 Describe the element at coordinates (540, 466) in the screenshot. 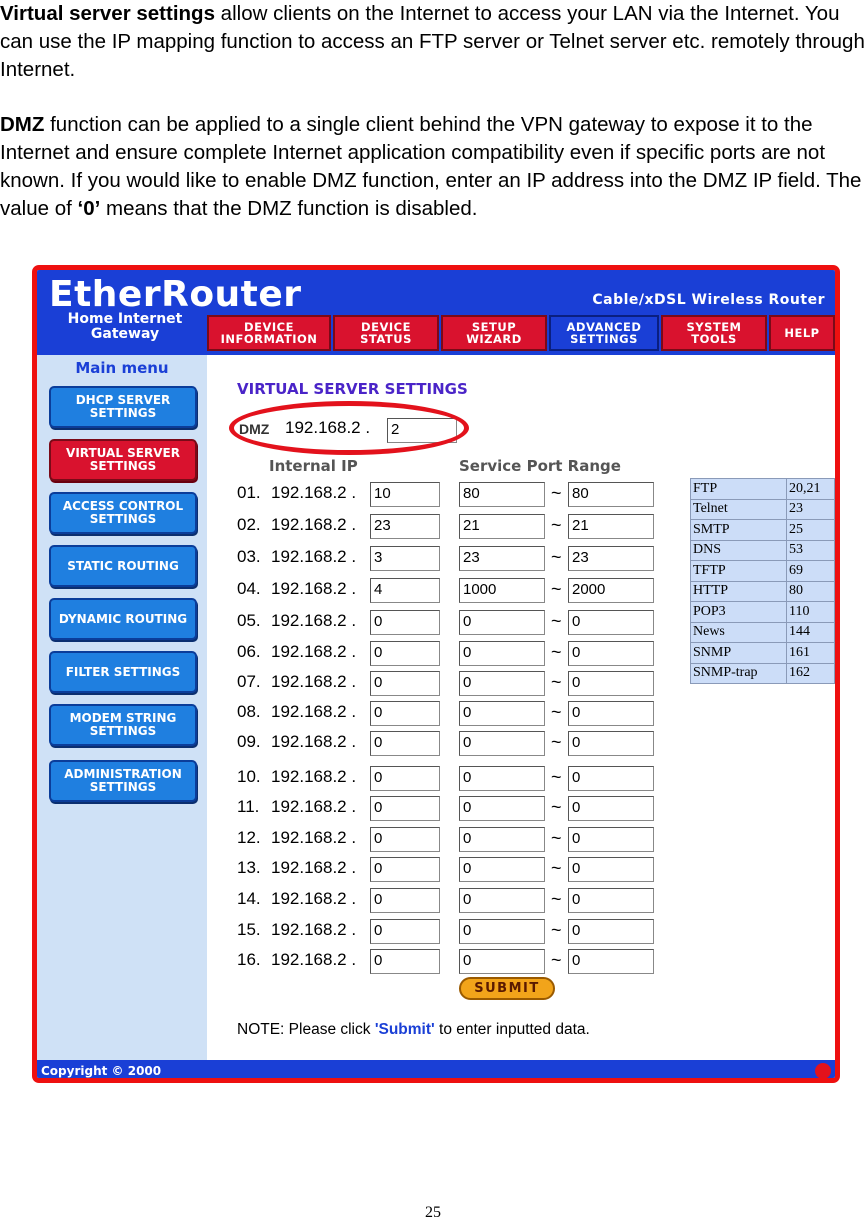

I see `service-port-range-header: Service Port Range` at that location.